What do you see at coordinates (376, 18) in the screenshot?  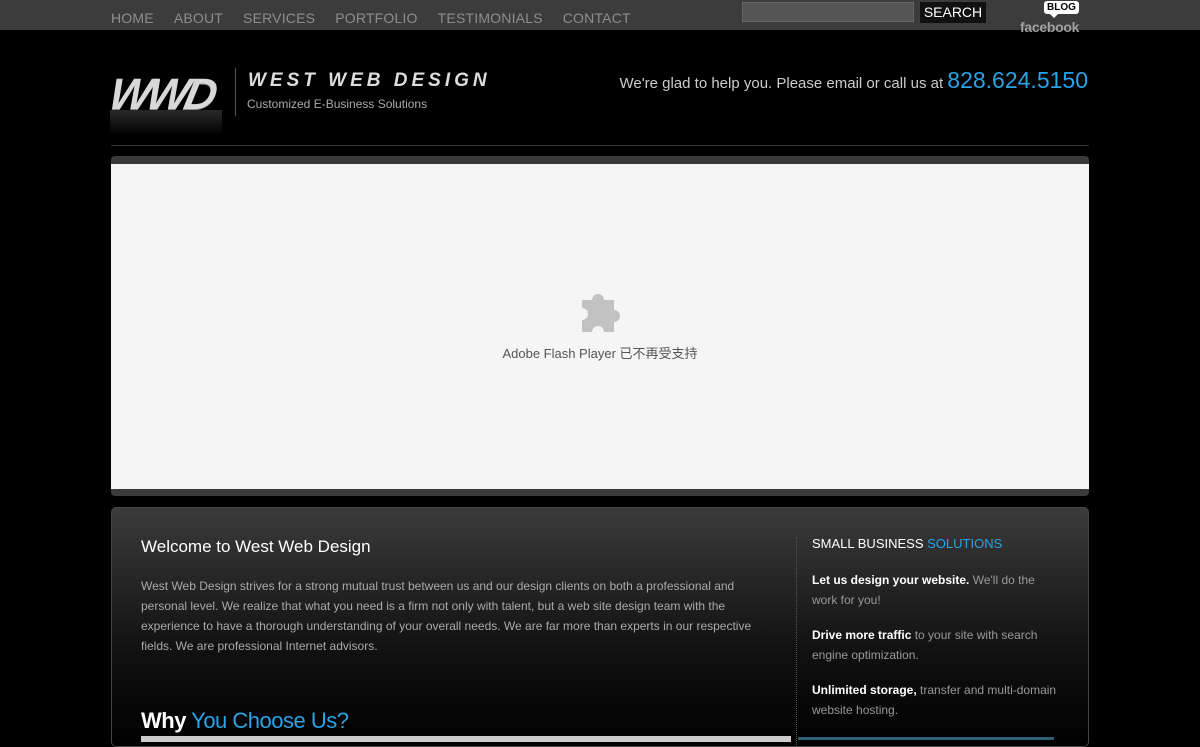 I see `nav-portfolio: PORTFOLIO` at bounding box center [376, 18].